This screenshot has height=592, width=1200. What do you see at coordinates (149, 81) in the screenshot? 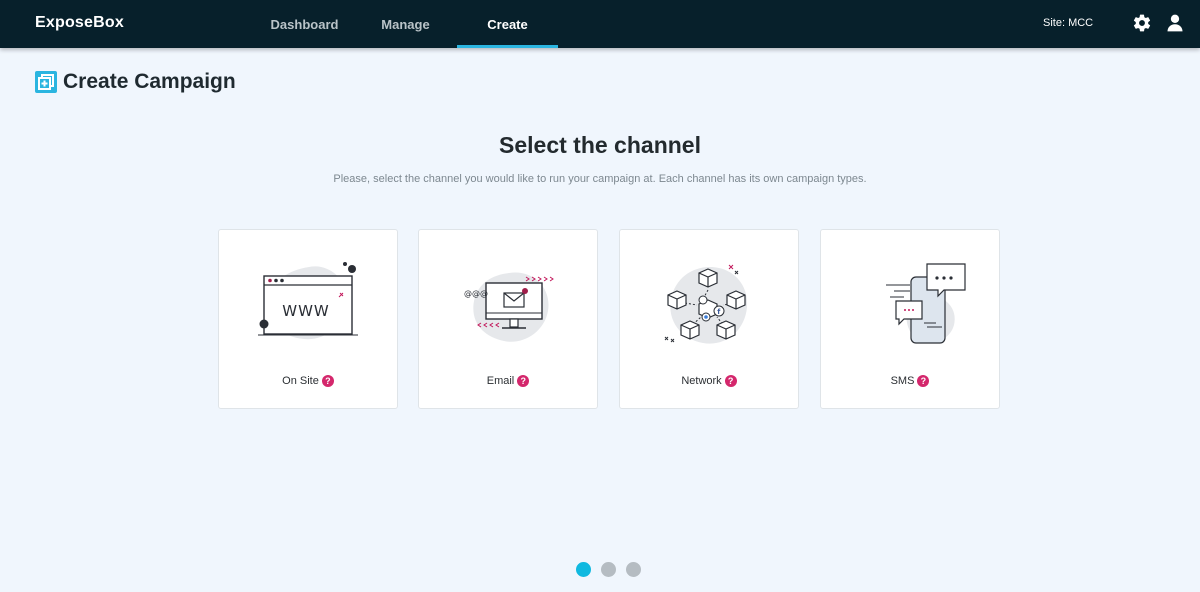
I see `page-title: Create Campaign` at bounding box center [149, 81].